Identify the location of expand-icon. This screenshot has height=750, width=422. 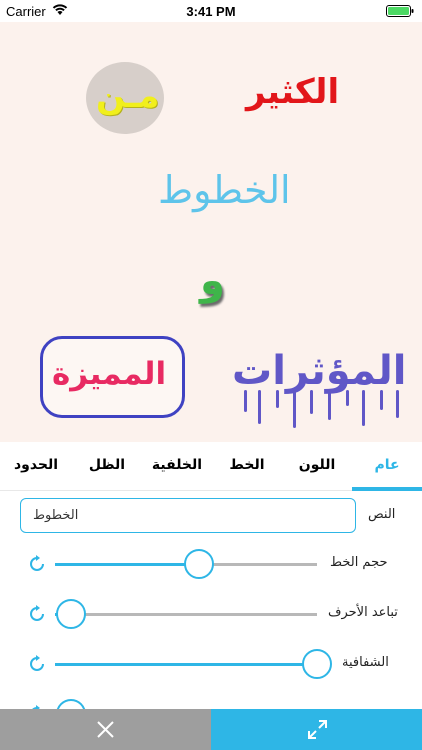
(317, 729).